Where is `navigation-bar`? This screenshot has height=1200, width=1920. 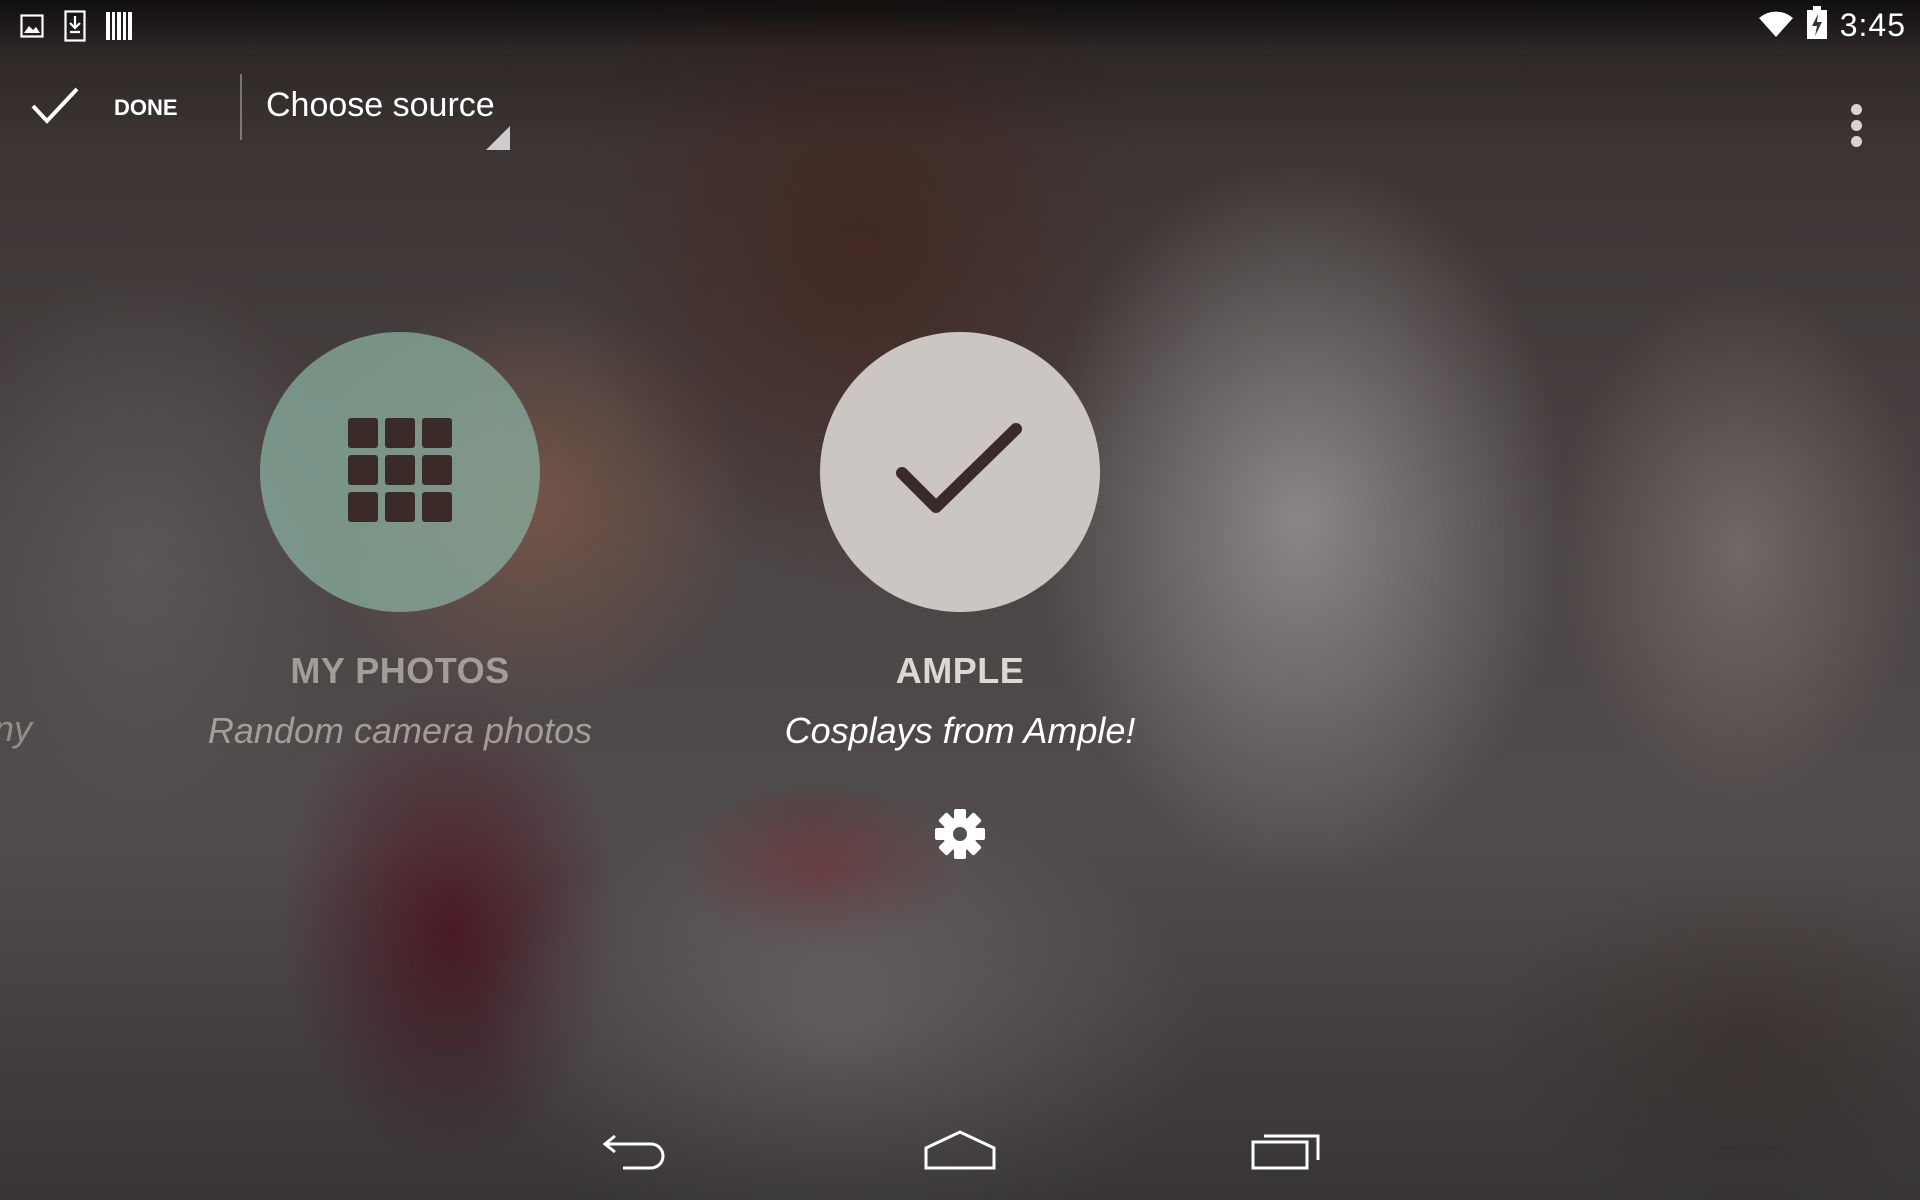
navigation-bar is located at coordinates (960, 1152).